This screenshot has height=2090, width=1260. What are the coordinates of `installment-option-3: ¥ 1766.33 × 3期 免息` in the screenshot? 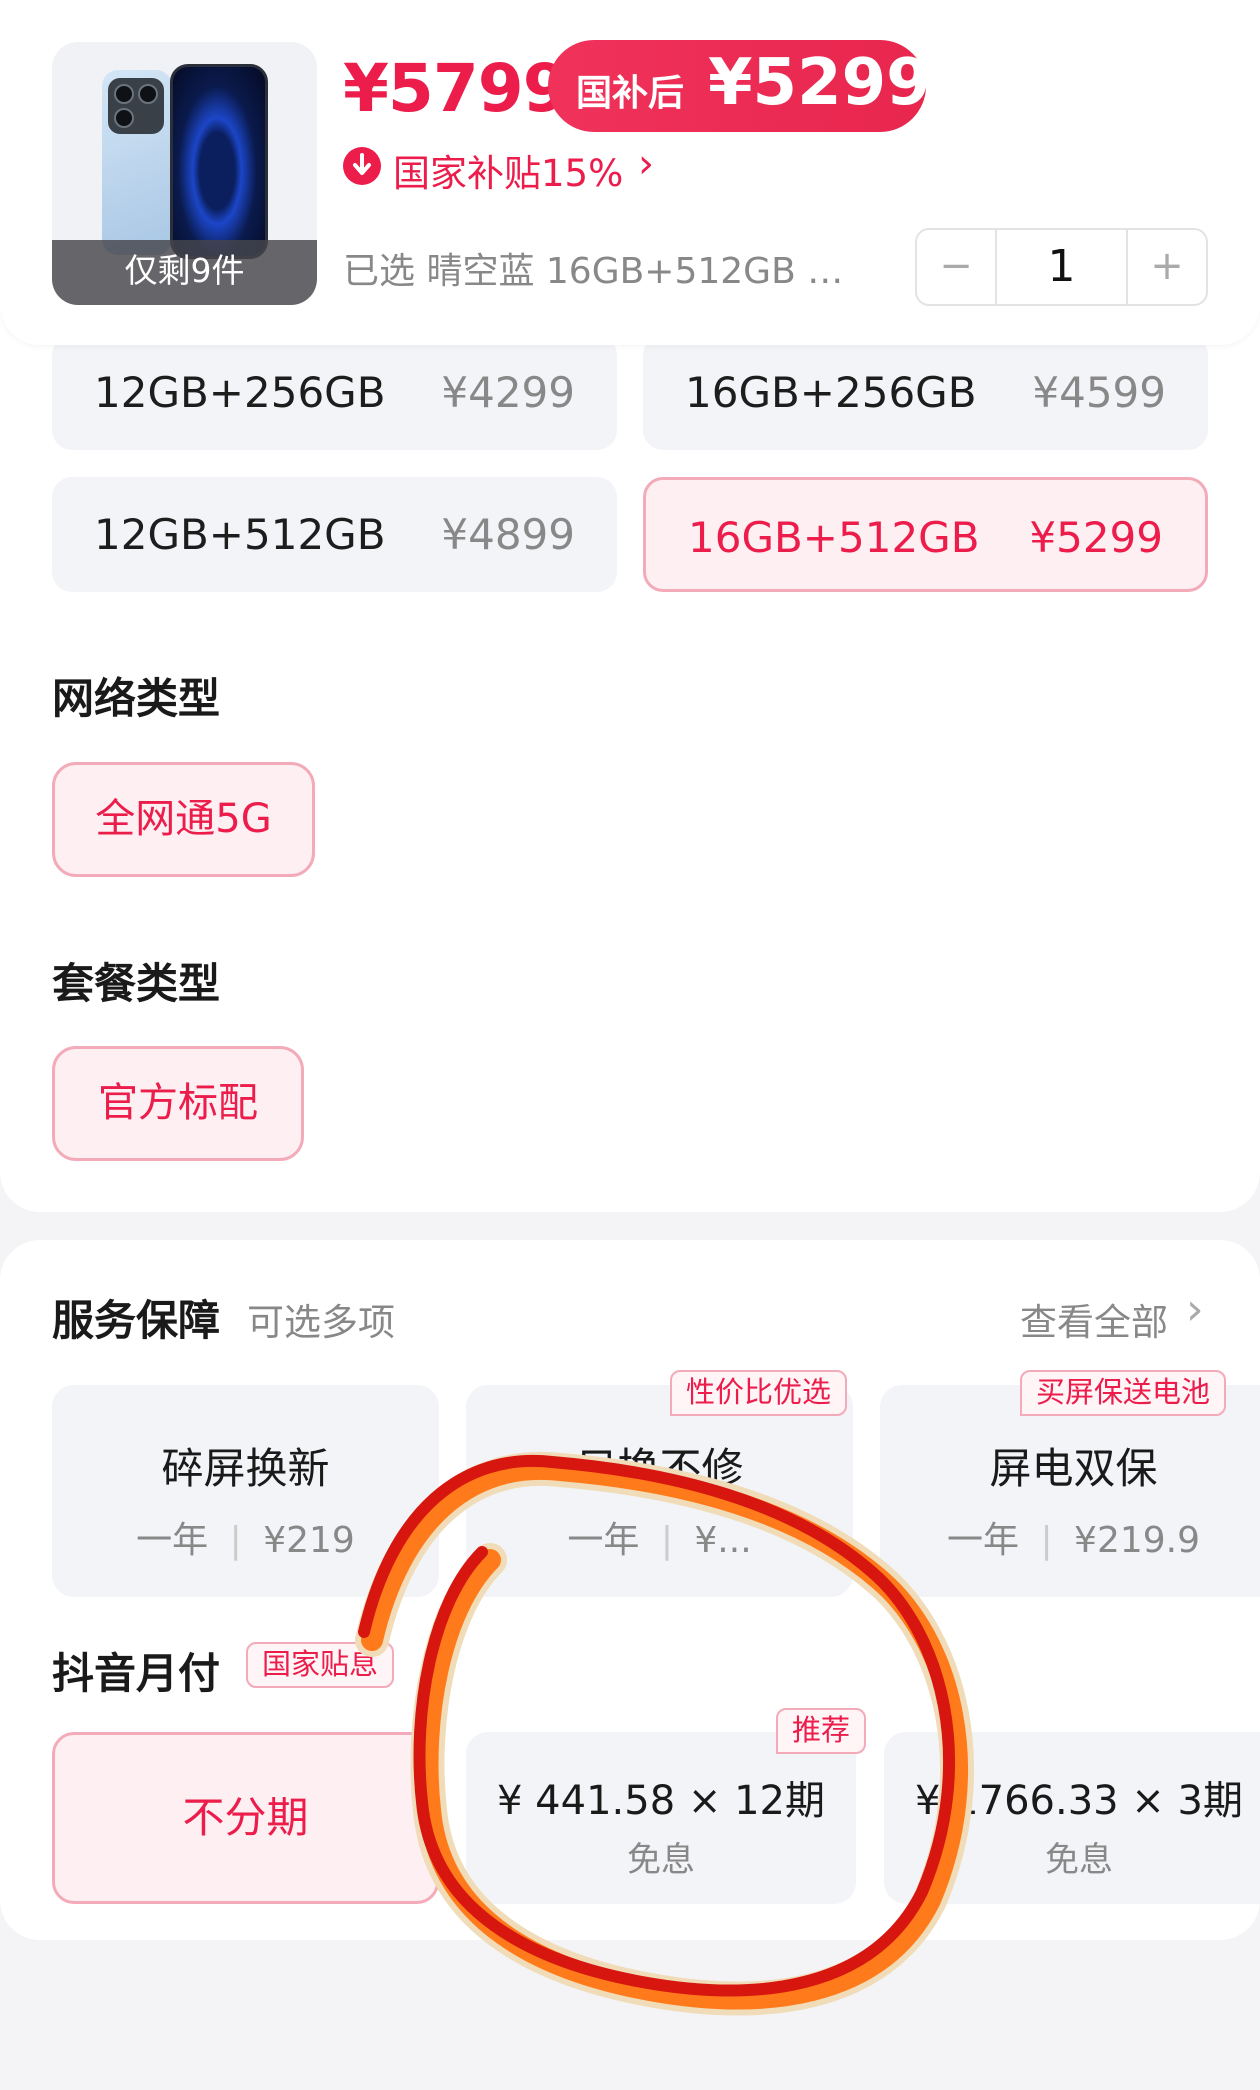 It's located at (1072, 1818).